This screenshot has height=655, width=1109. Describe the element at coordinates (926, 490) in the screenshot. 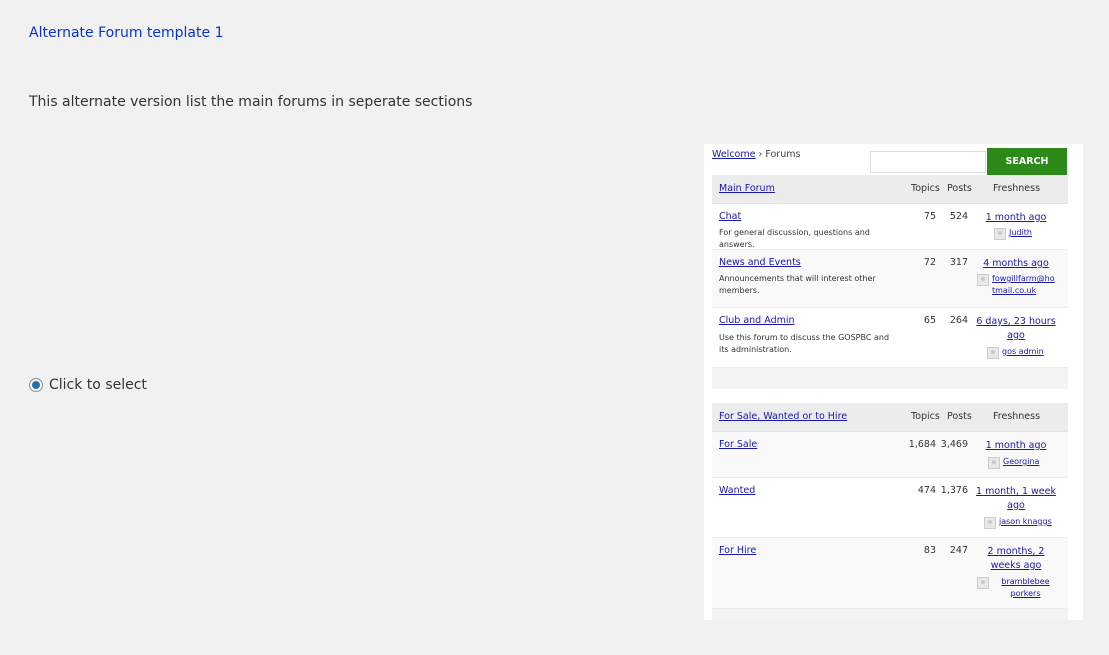

I see `topic-count: 474` at that location.